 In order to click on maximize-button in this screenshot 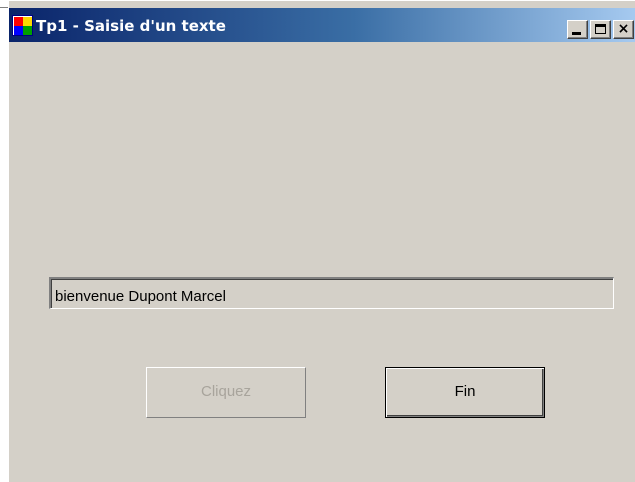, I will do `click(600, 29)`.